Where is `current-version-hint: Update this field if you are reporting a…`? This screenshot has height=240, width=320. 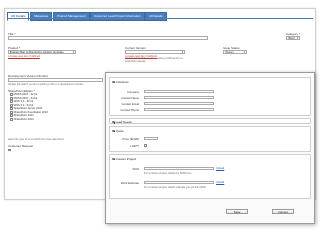 current-version-hint: Update this field if you are reporting a… is located at coordinates (154, 60).